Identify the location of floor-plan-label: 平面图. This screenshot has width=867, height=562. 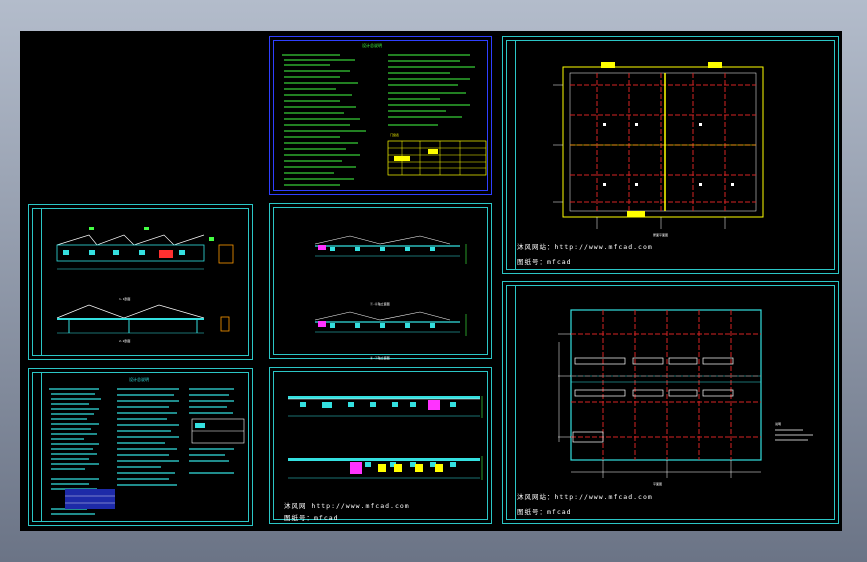
(658, 484).